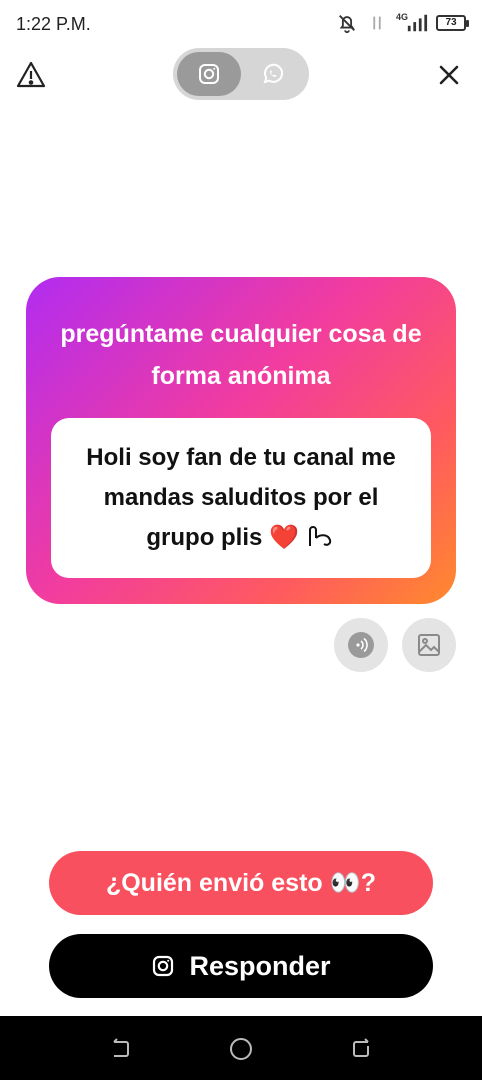  Describe the element at coordinates (361, 1049) in the screenshot. I see `recents-icon` at that location.